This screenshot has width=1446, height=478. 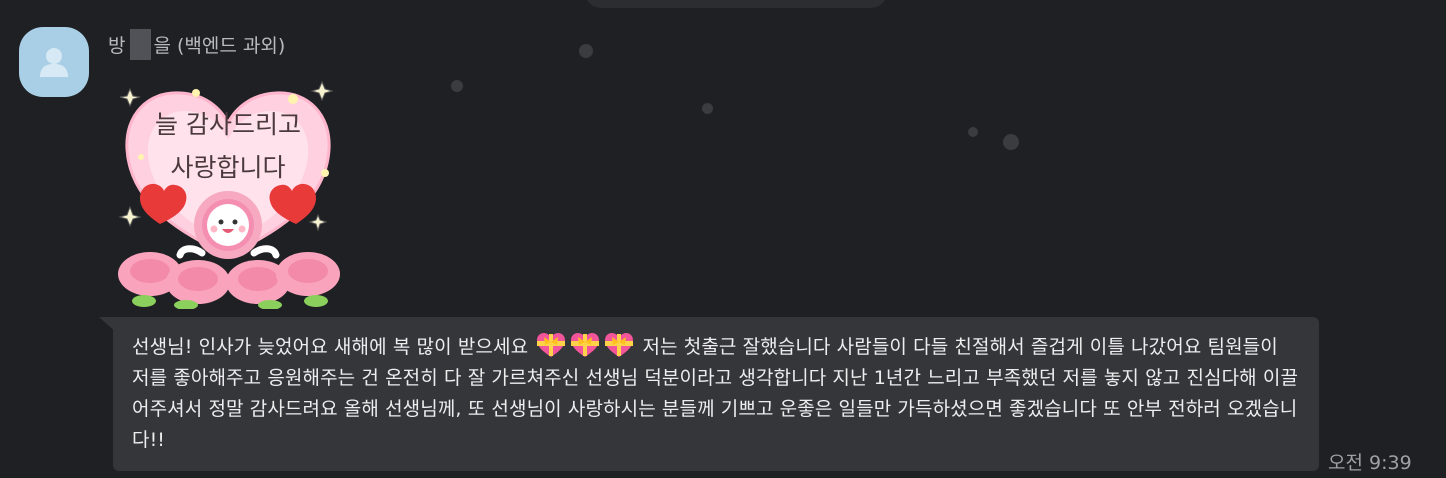 I want to click on sender-name-prefix: 방, so click(x=117, y=46).